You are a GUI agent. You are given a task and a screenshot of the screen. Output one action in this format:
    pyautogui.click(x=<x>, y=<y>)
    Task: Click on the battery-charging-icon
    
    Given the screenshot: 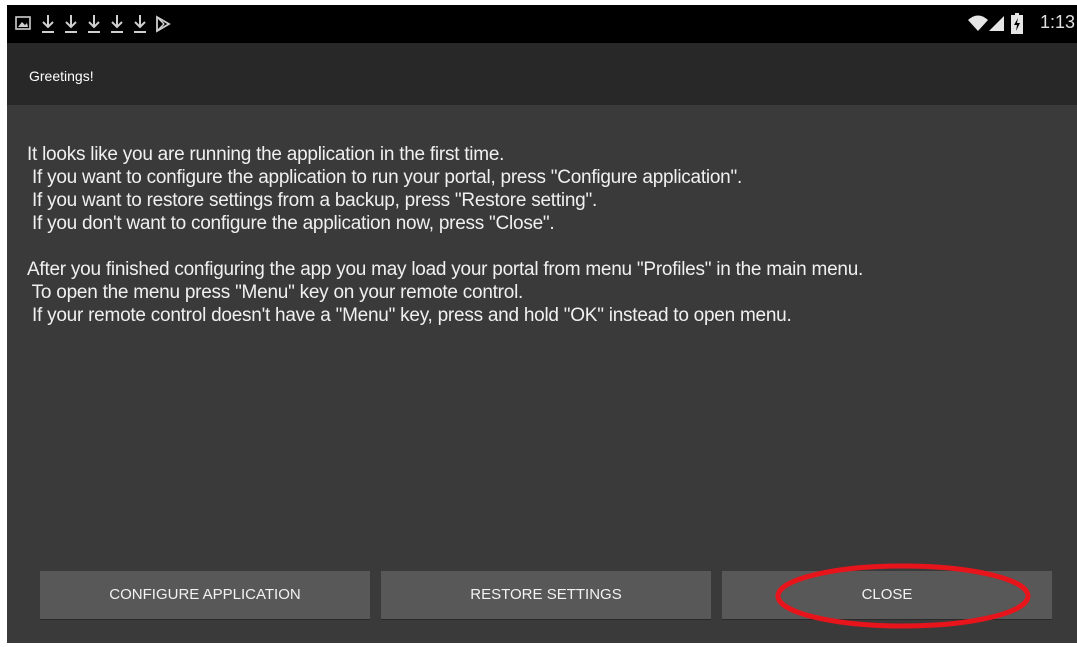 What is the action you would take?
    pyautogui.click(x=1017, y=23)
    